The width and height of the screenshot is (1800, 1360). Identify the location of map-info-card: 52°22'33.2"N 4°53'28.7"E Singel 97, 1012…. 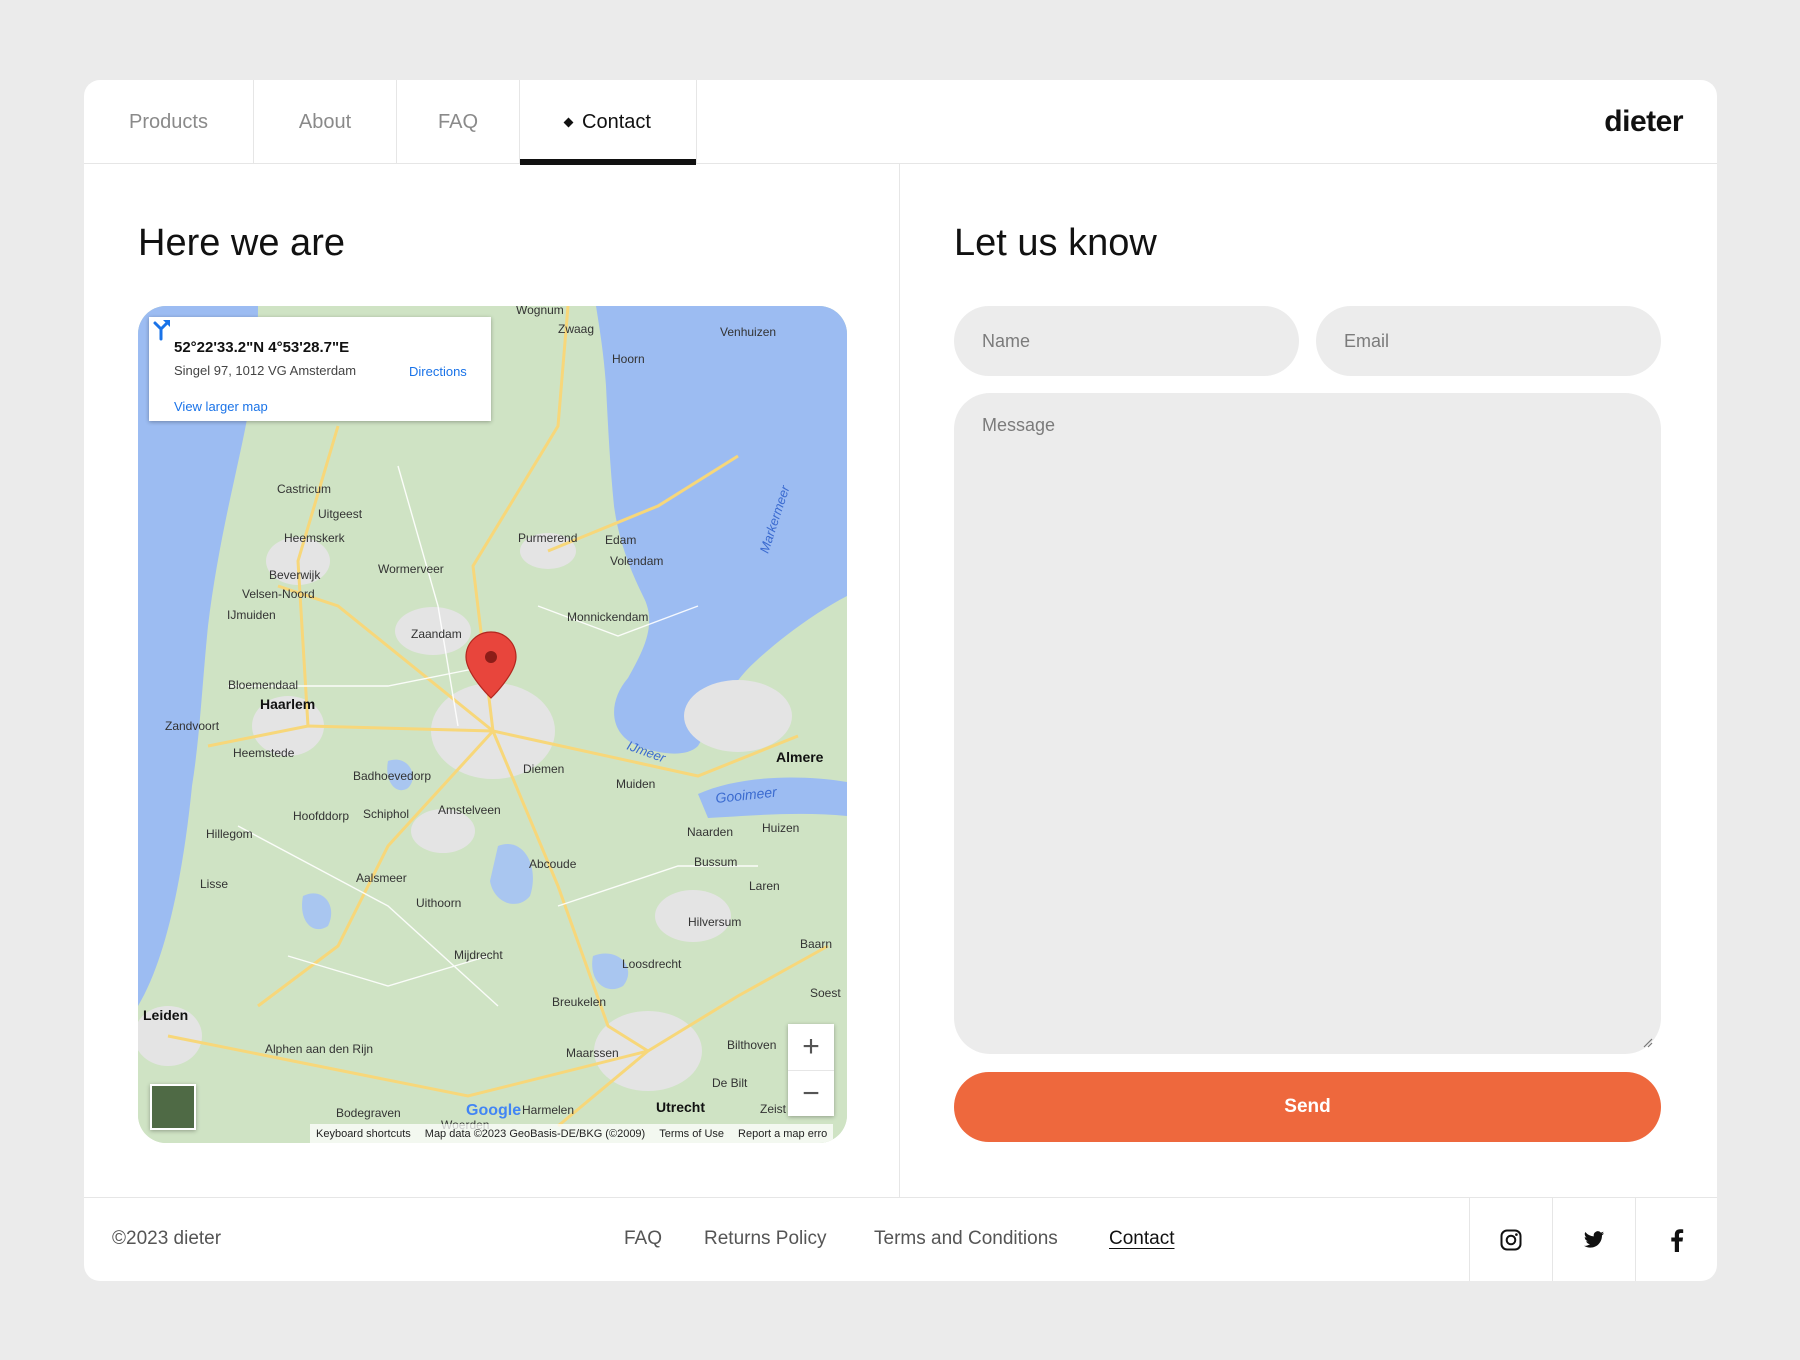
(320, 369).